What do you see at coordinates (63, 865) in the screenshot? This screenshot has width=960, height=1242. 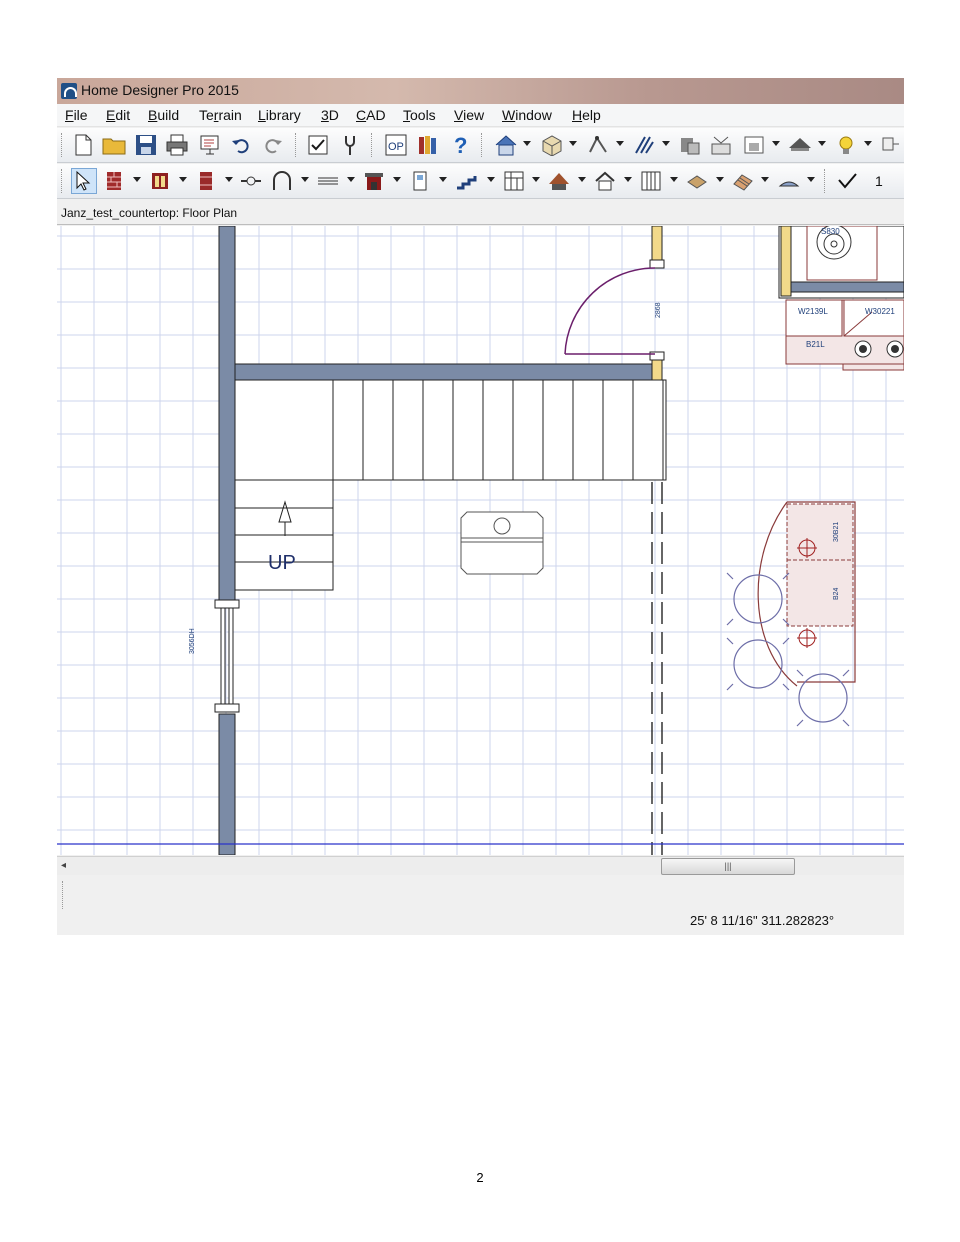 I see `scroll-left-arrow-icon: ◂` at bounding box center [63, 865].